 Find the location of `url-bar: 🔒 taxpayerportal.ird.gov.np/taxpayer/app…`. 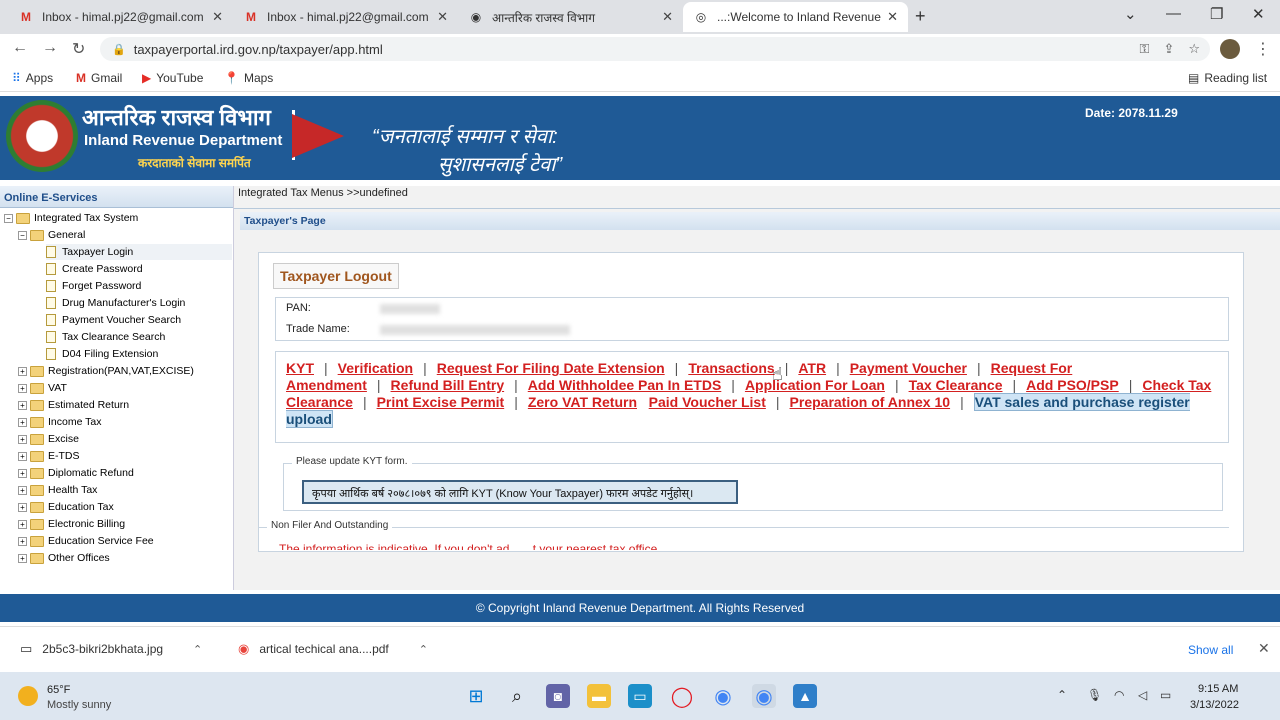

url-bar: 🔒 taxpayerportal.ird.gov.np/taxpayer/app… is located at coordinates (655, 49).